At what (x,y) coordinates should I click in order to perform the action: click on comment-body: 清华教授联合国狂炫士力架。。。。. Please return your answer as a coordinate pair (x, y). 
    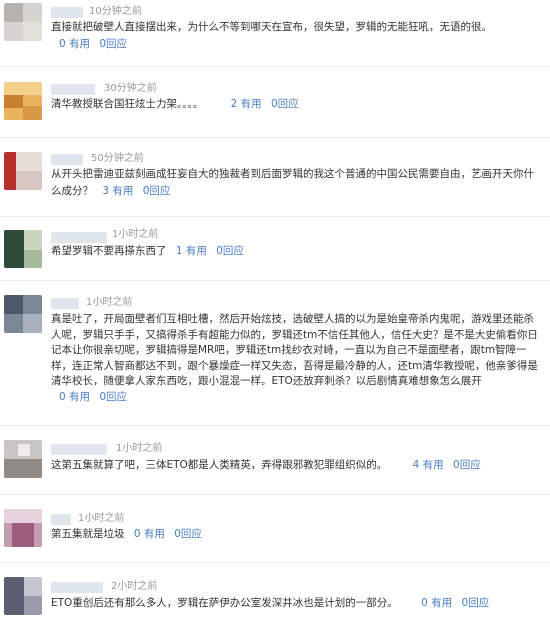
    Looking at the image, I should click on (127, 104).